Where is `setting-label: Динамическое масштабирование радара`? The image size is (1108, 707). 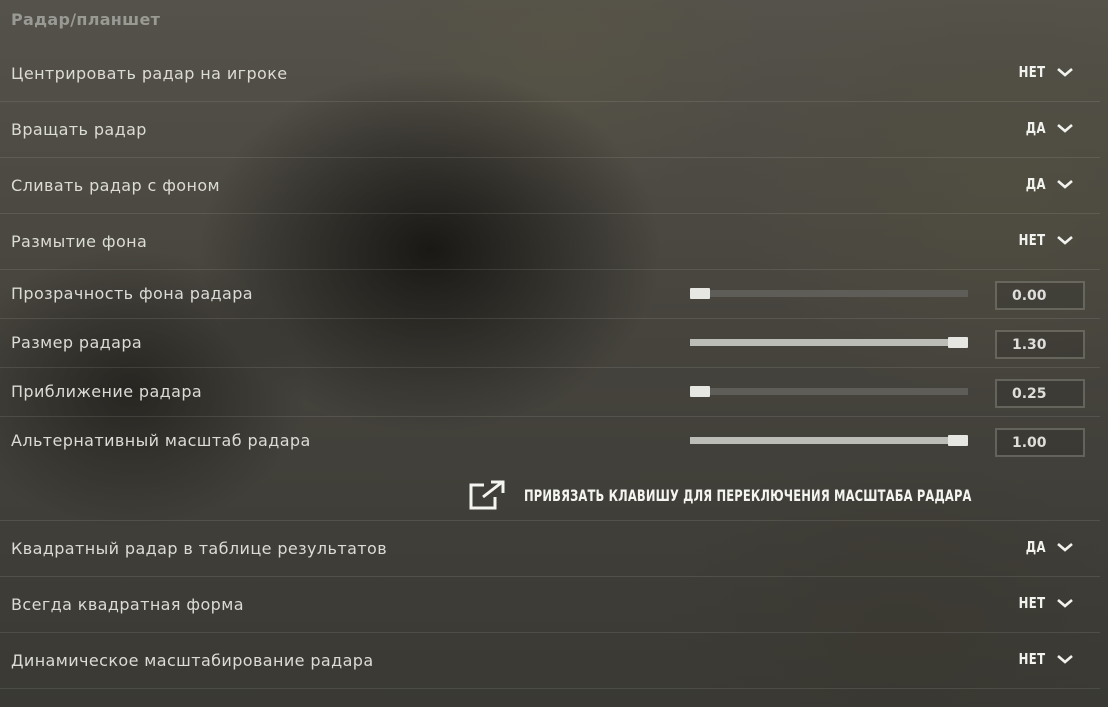
setting-label: Динамическое масштабирование радара is located at coordinates (192, 660).